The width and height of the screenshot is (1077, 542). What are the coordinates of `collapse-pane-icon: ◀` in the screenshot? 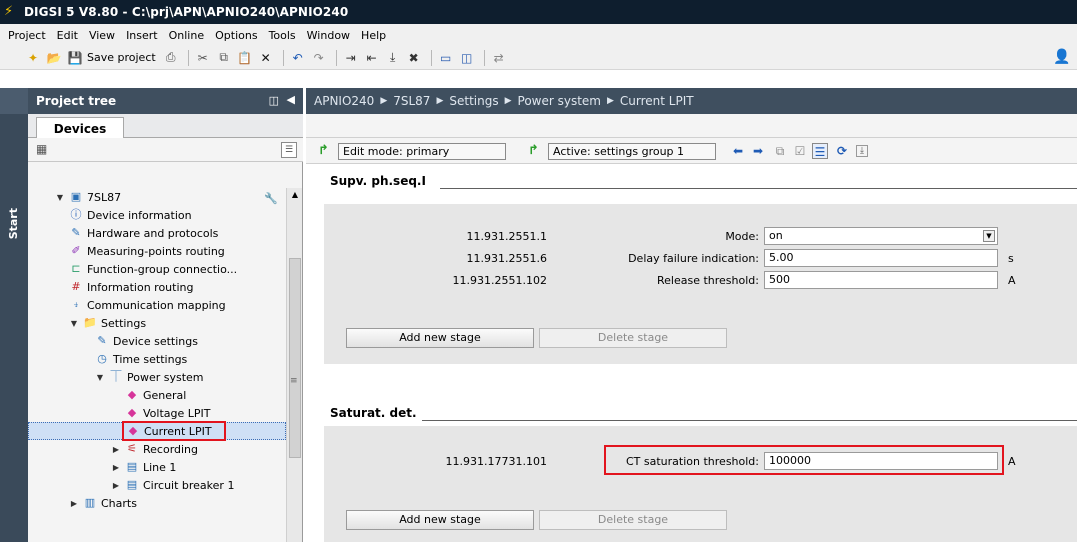 It's located at (291, 99).